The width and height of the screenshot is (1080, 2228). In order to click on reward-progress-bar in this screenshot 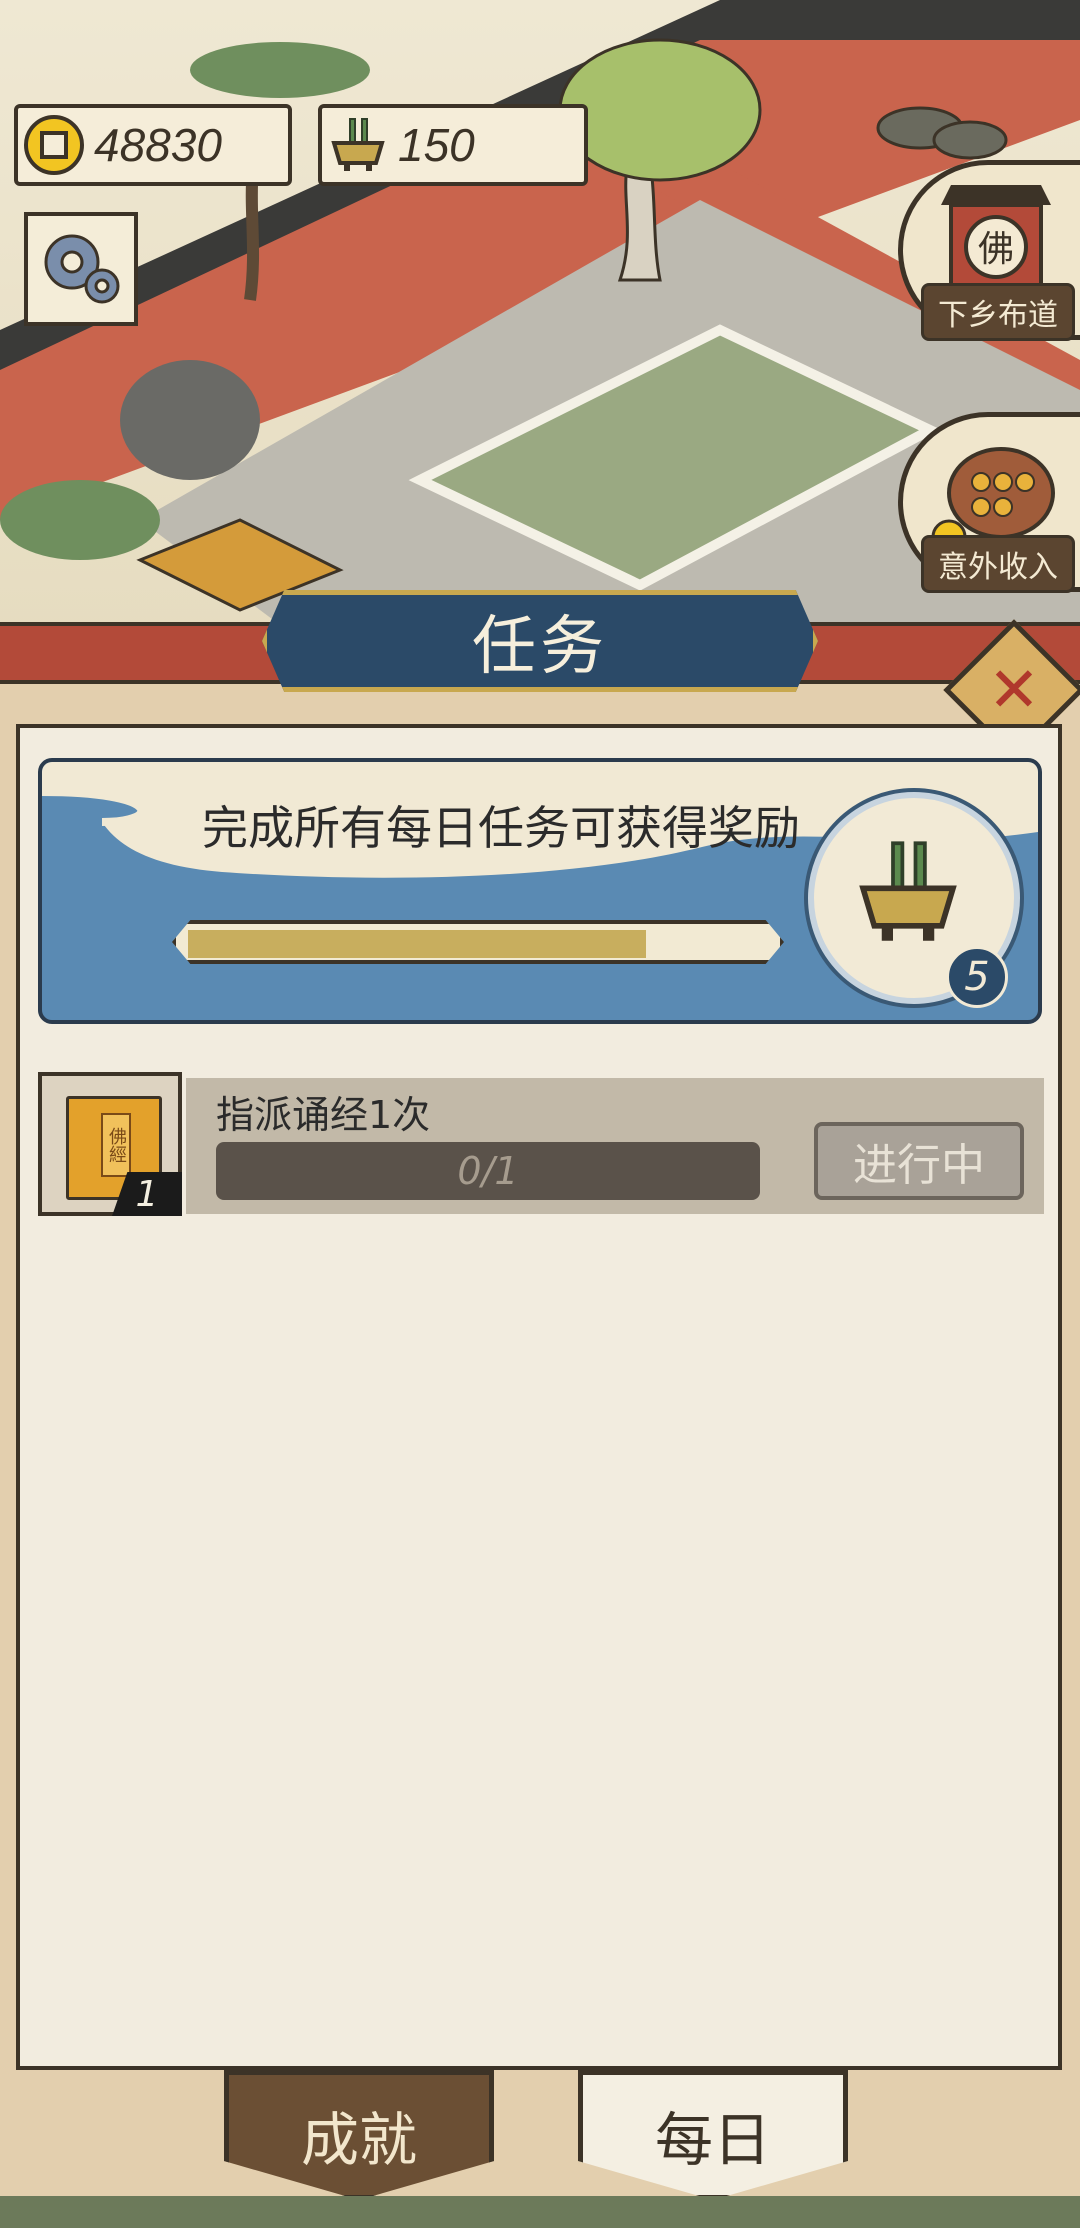, I will do `click(478, 942)`.